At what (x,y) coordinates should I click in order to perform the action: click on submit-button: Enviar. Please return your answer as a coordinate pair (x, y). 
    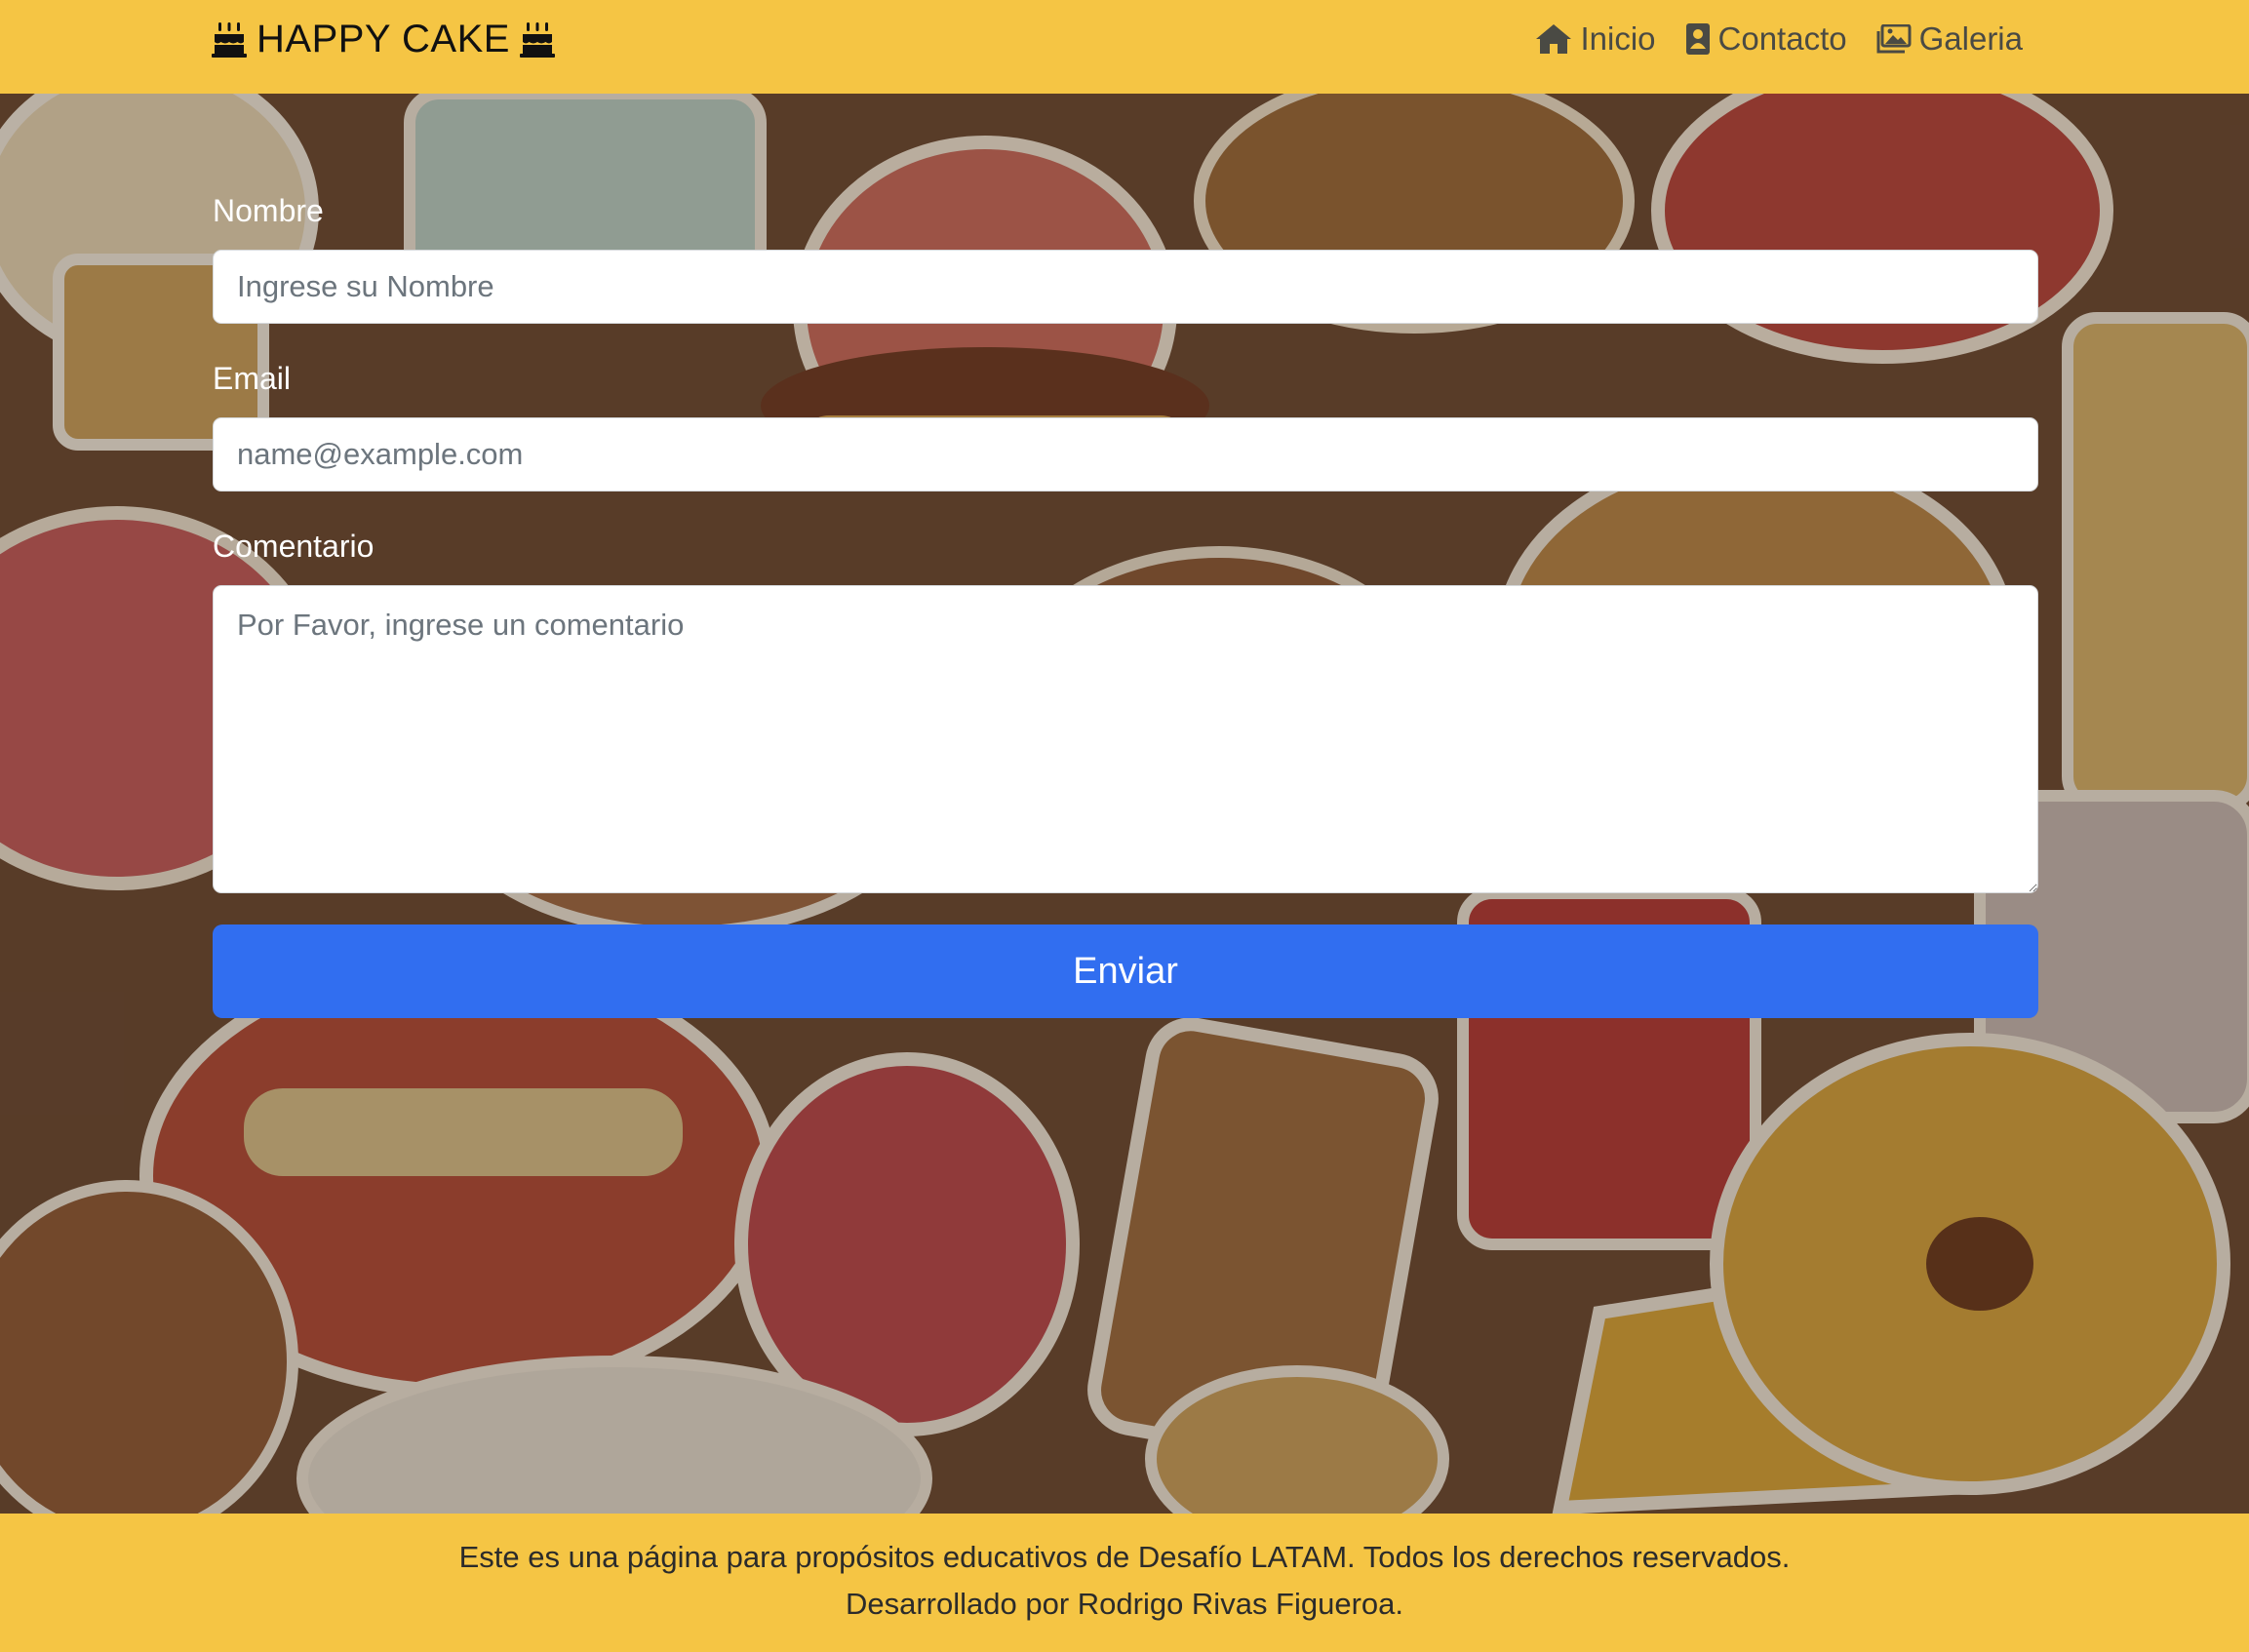
    Looking at the image, I should click on (1125, 971).